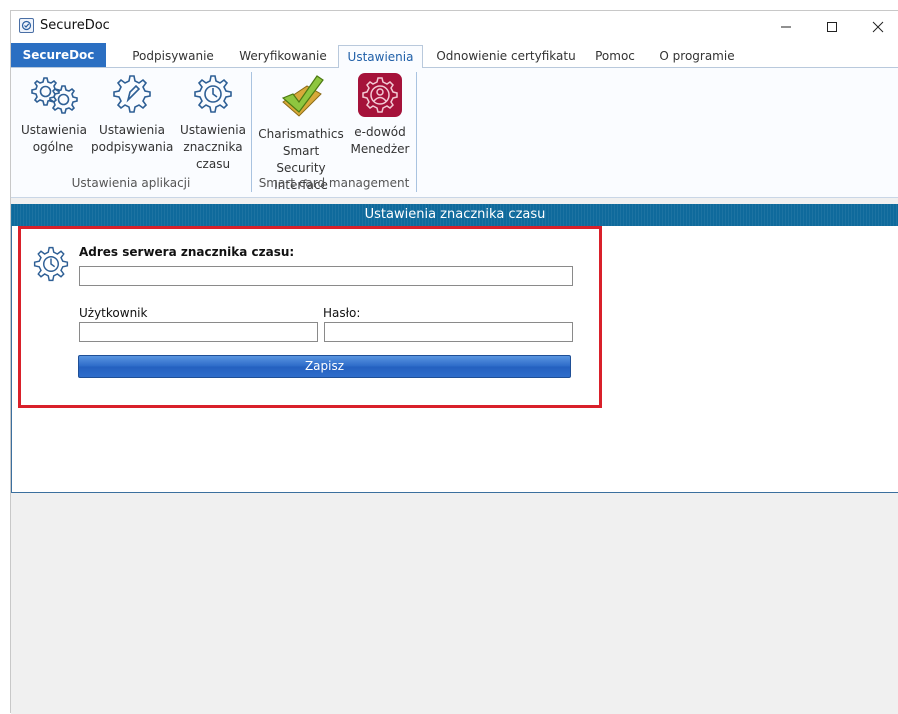 Image resolution: width=898 pixels, height=714 pixels. I want to click on password-input, so click(448, 332).